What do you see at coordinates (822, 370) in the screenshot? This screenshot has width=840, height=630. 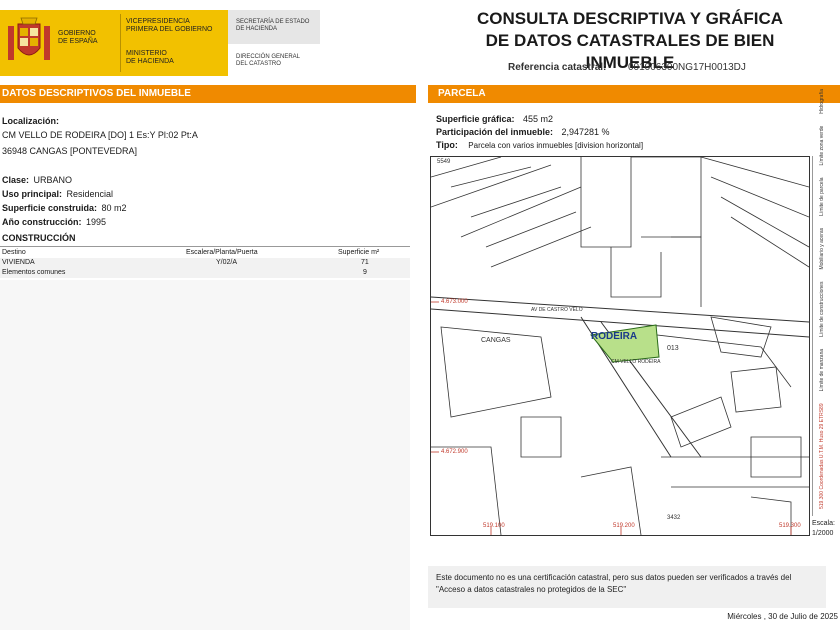 I see `legend-item: Límite de manzana` at bounding box center [822, 370].